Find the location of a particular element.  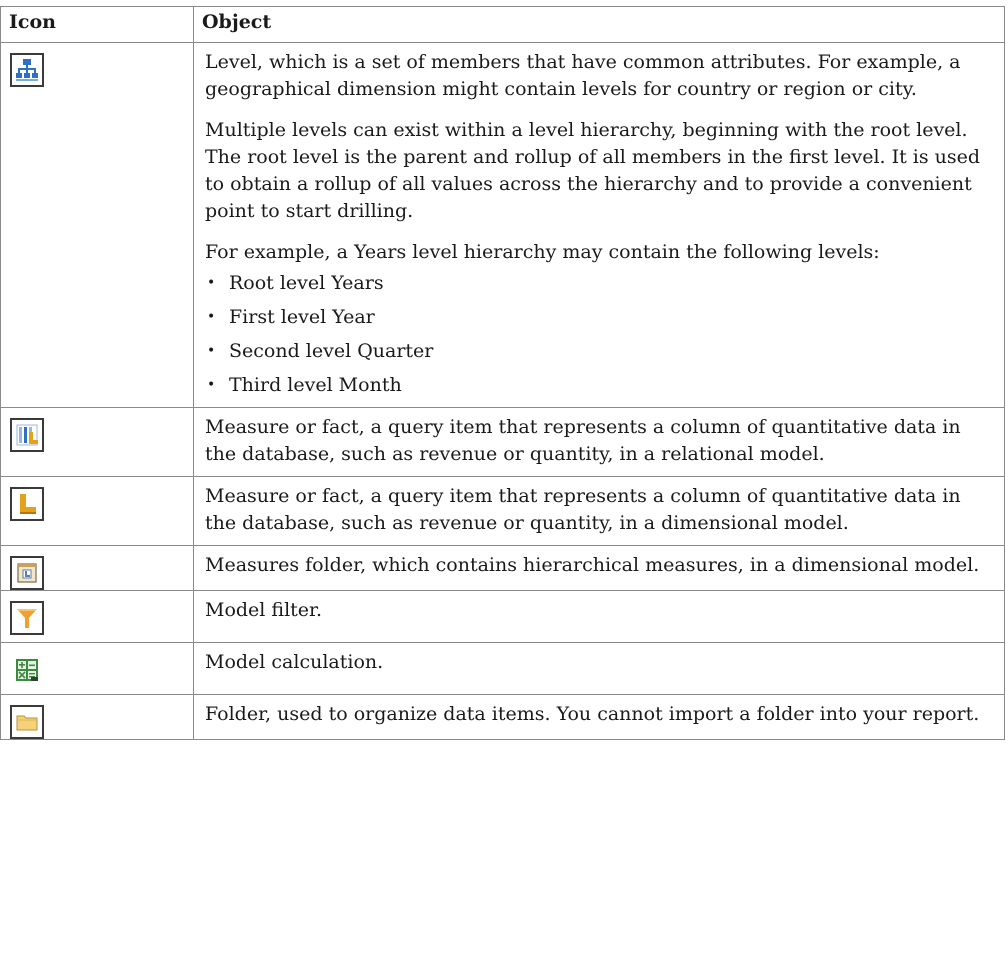

table-header-row: Icon Object is located at coordinates (502, 24).